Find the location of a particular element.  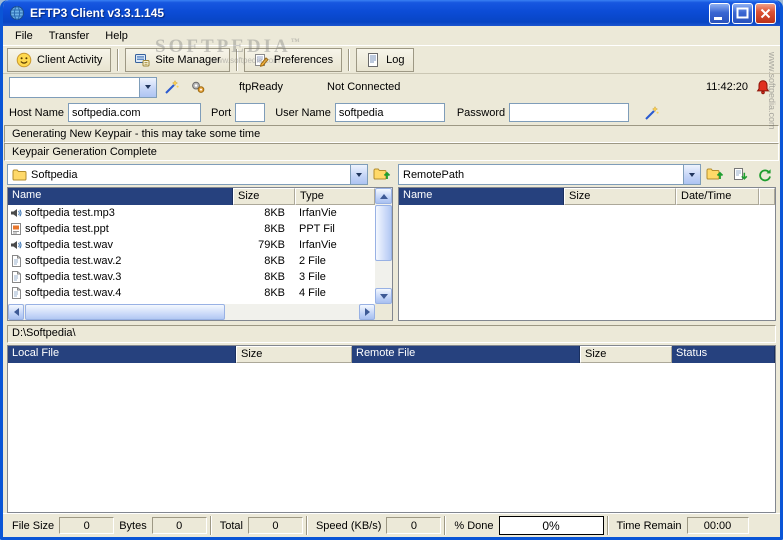

port-input is located at coordinates (250, 112).